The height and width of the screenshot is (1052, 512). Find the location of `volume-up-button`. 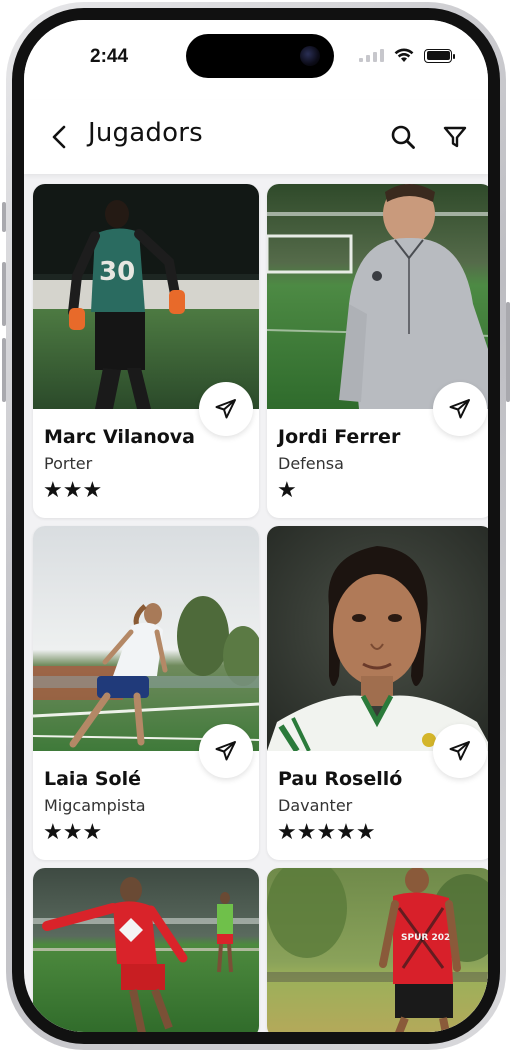

volume-up-button is located at coordinates (4, 294).